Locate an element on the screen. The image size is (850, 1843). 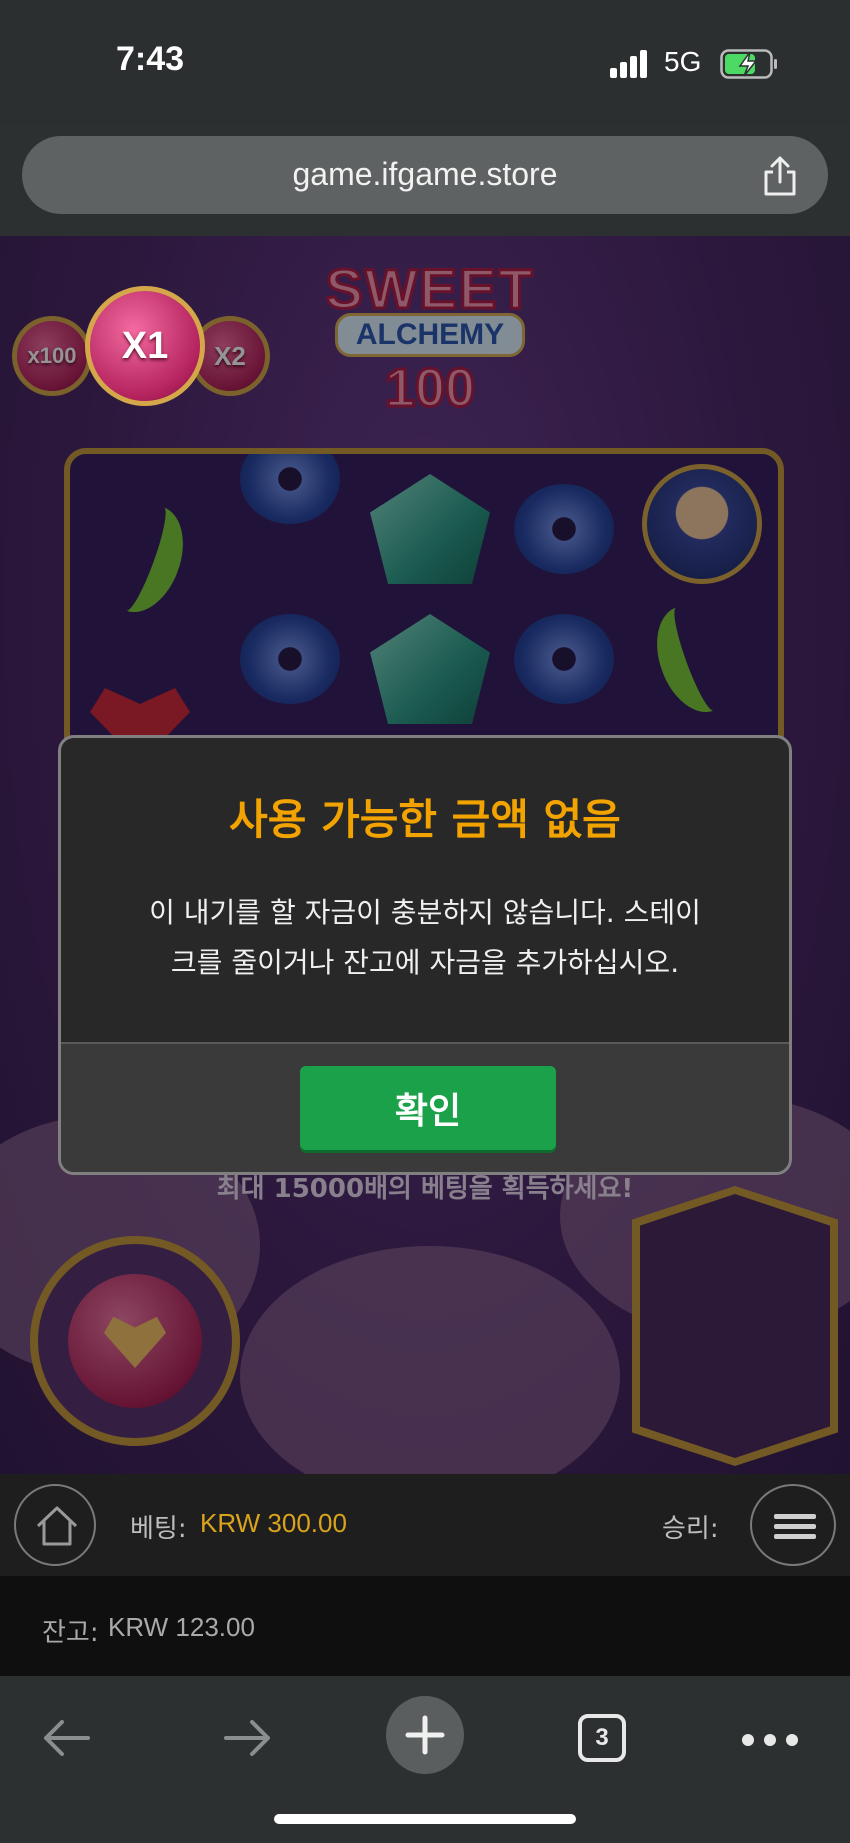
home-icon is located at coordinates (57, 1526).